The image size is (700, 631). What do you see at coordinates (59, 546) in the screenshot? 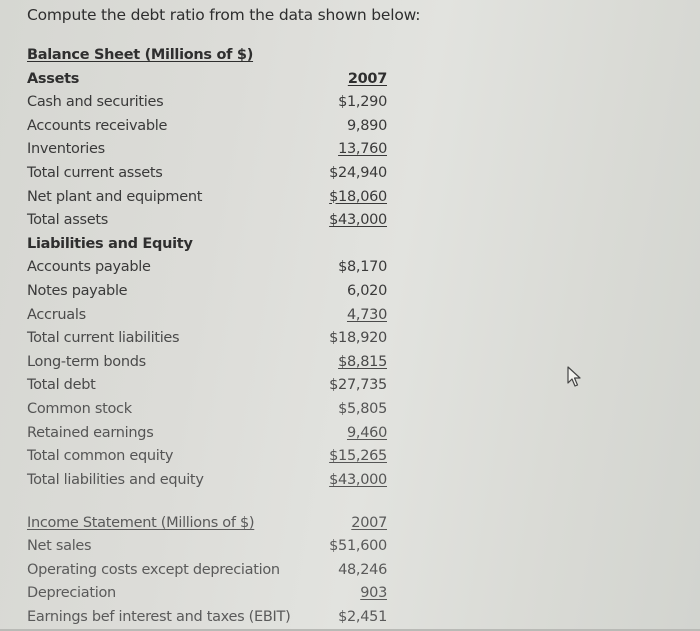
I see `row-label: Net sales` at bounding box center [59, 546].